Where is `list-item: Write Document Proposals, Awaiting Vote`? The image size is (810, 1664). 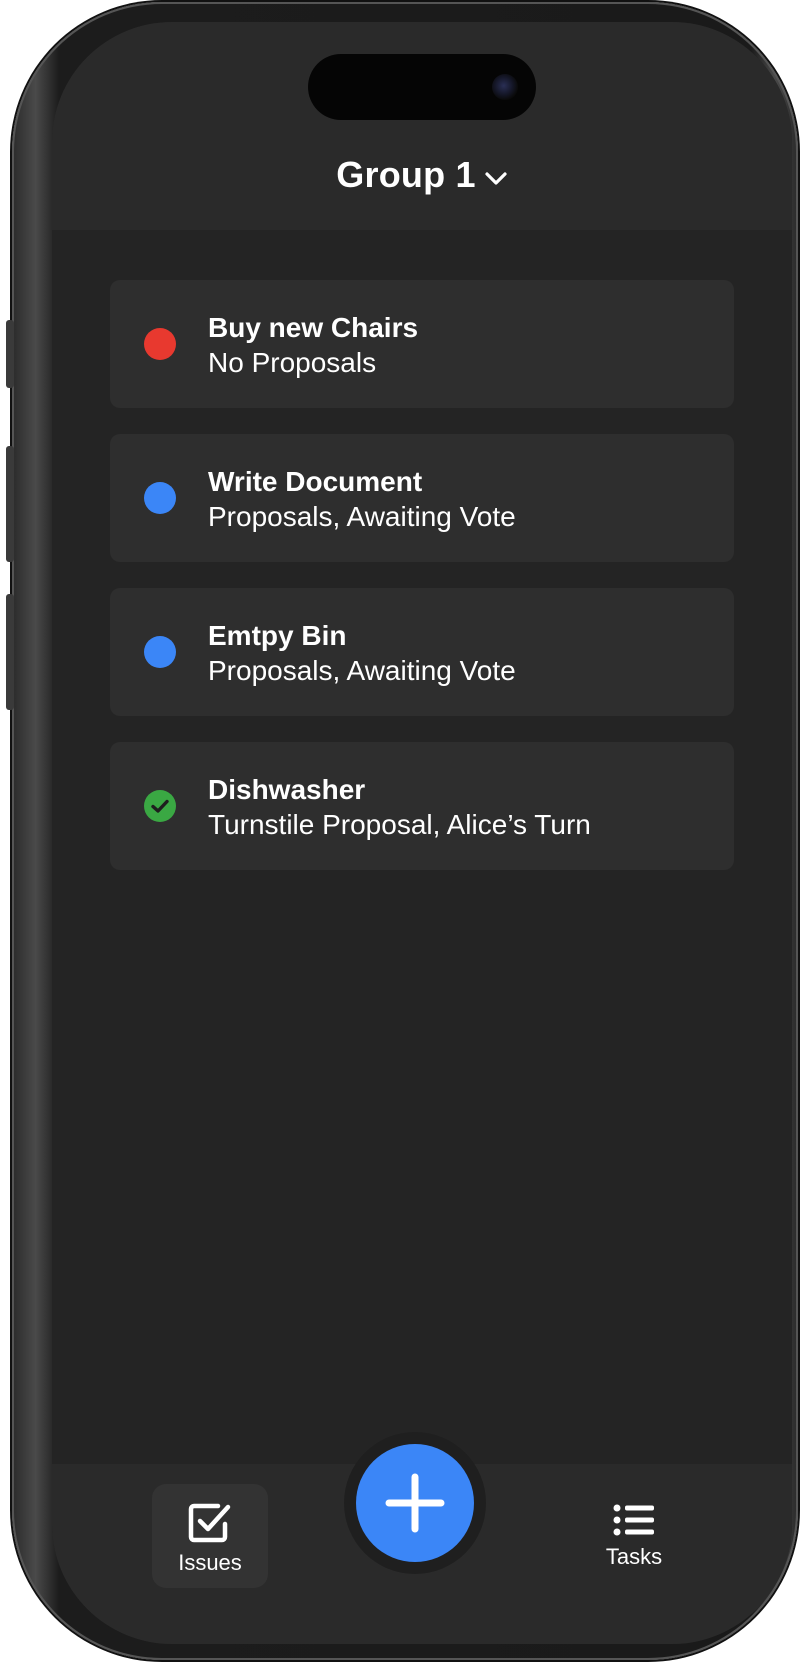
list-item: Write Document Proposals, Awaiting Vote is located at coordinates (422, 498).